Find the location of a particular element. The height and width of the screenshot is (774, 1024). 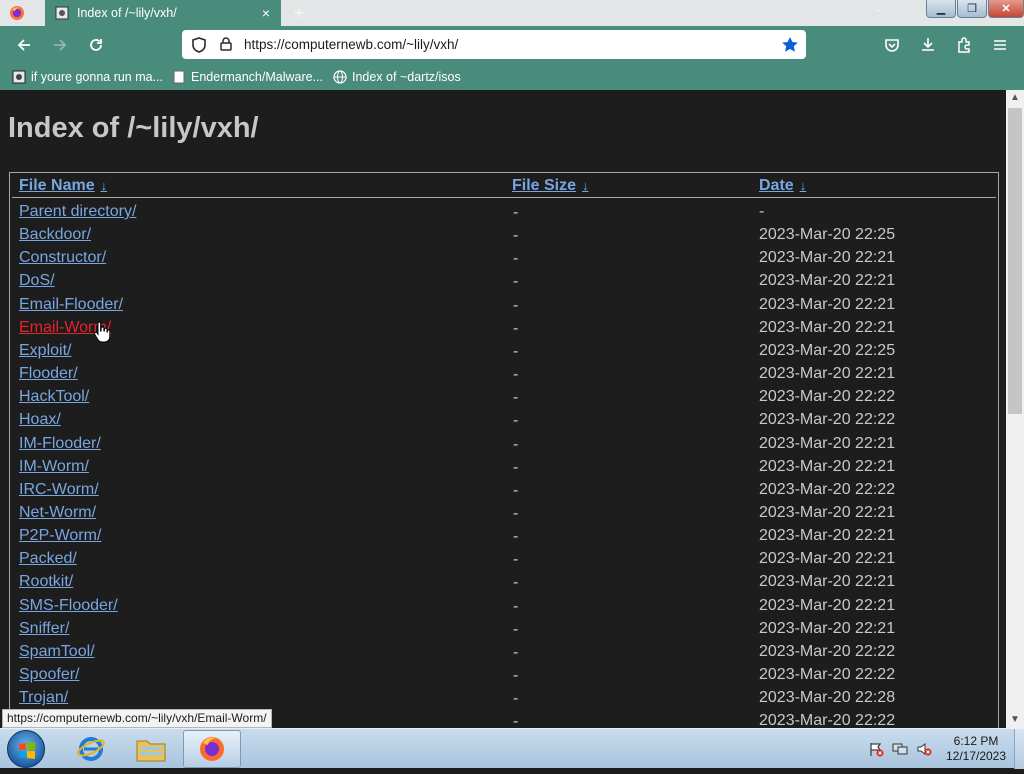

maximize-button: ❐ is located at coordinates (972, 9).